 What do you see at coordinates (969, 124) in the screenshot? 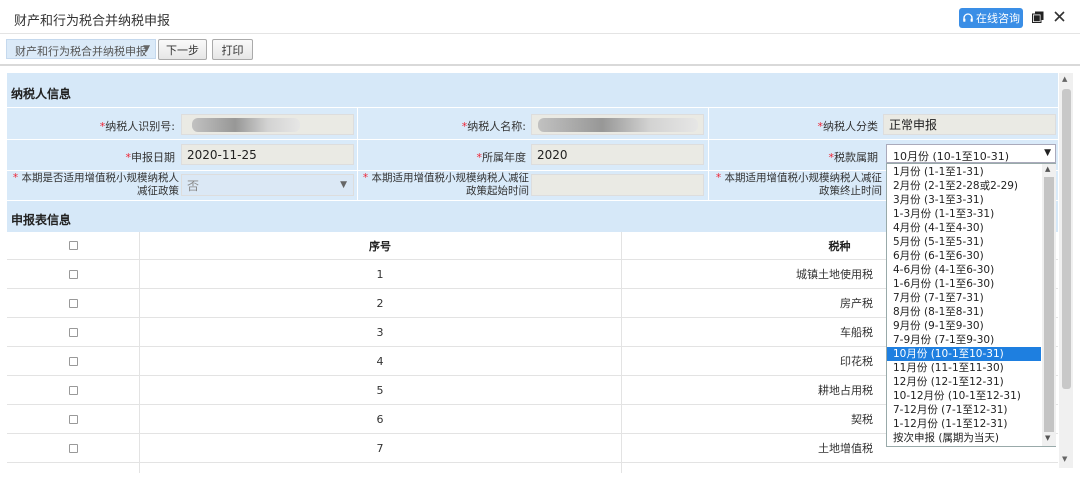
I see `taxpayer-category-field: 正常申报` at bounding box center [969, 124].